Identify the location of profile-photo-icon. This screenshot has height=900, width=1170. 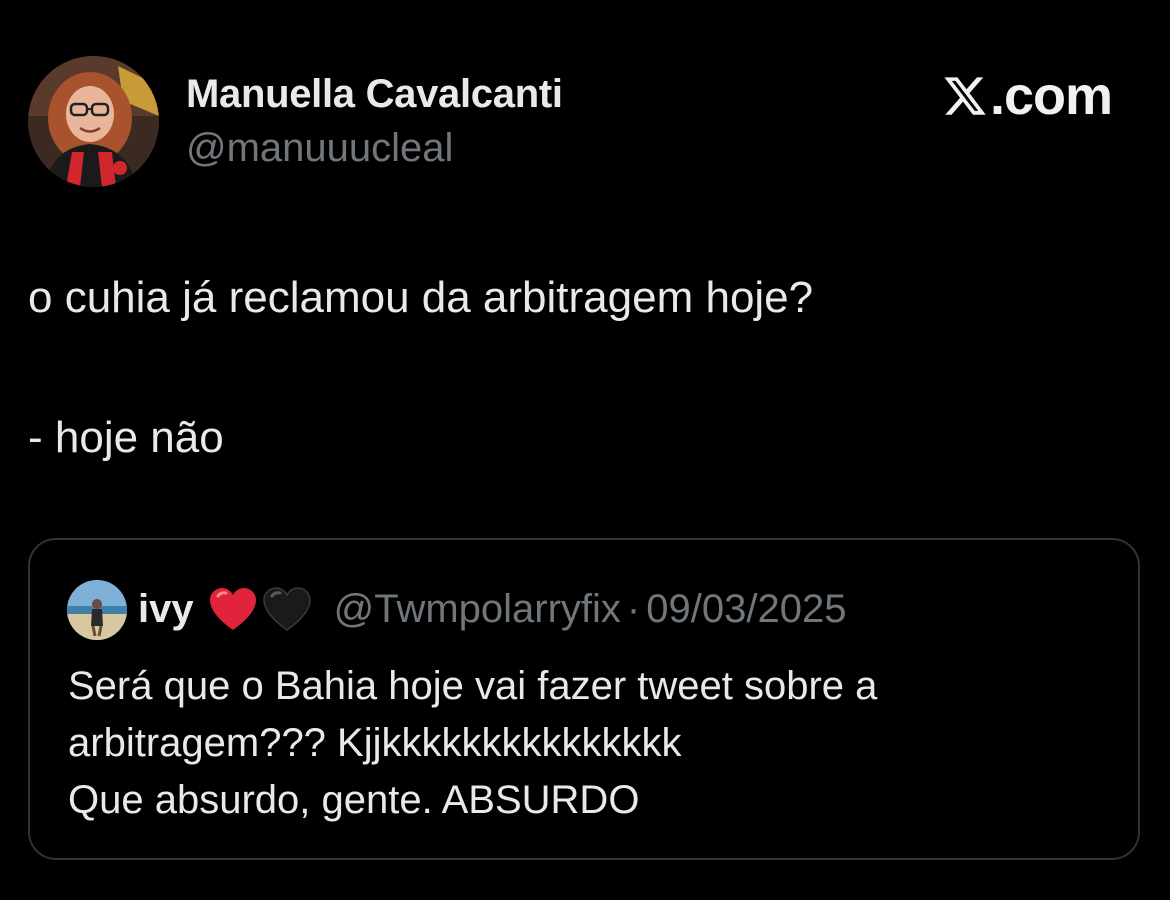
(93, 121).